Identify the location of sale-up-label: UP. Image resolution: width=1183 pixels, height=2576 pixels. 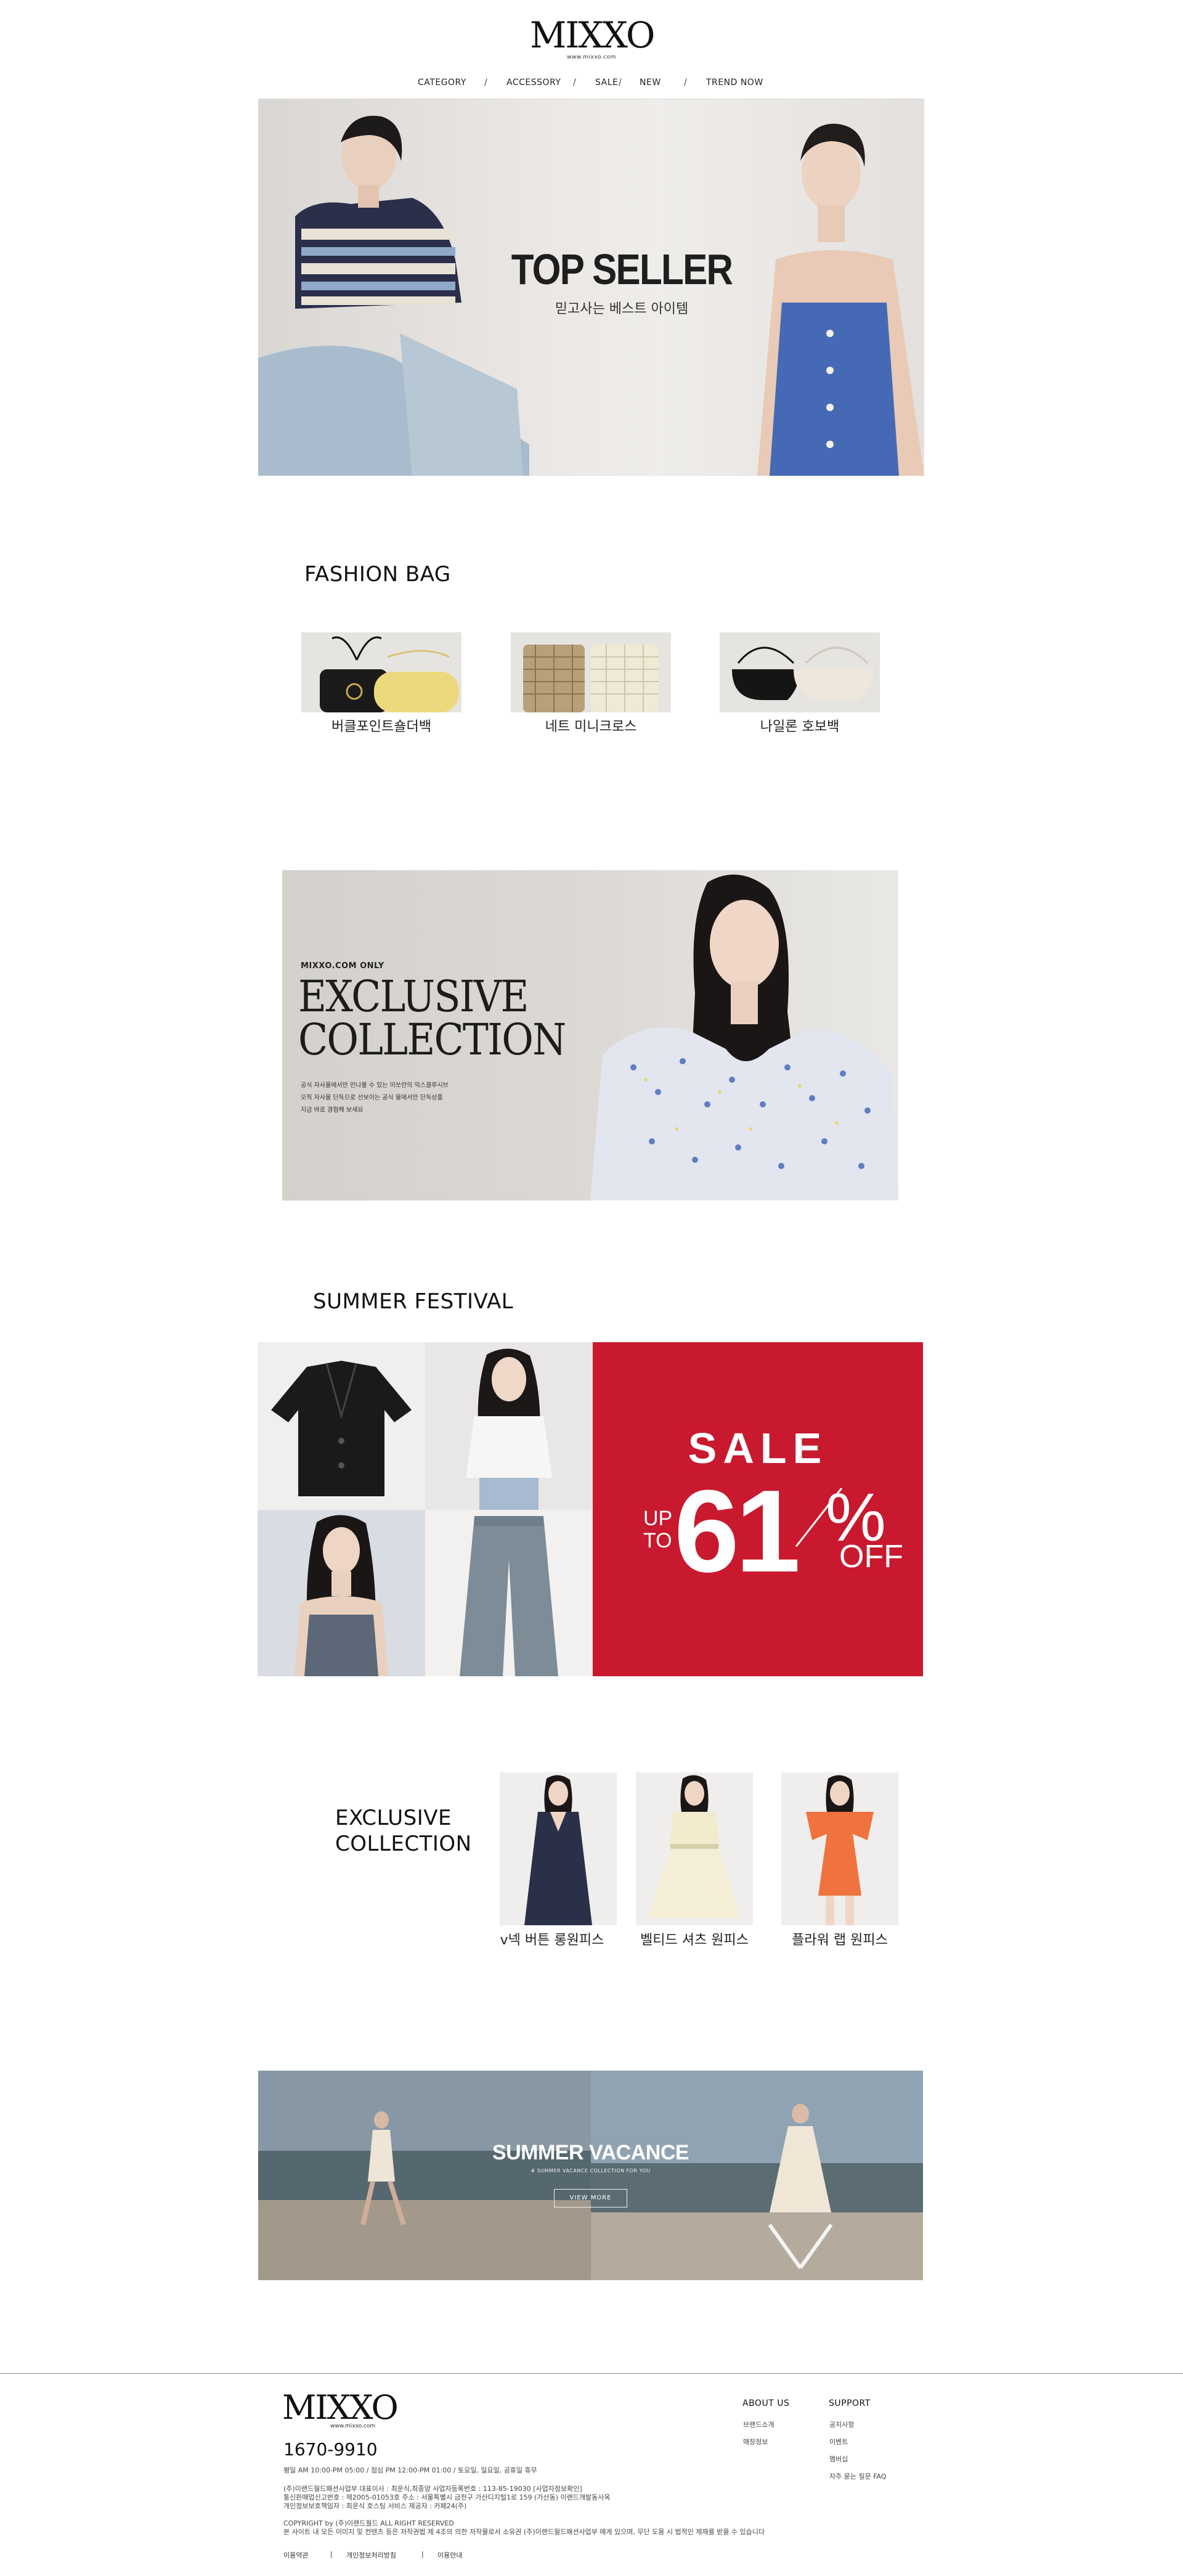
(658, 1519).